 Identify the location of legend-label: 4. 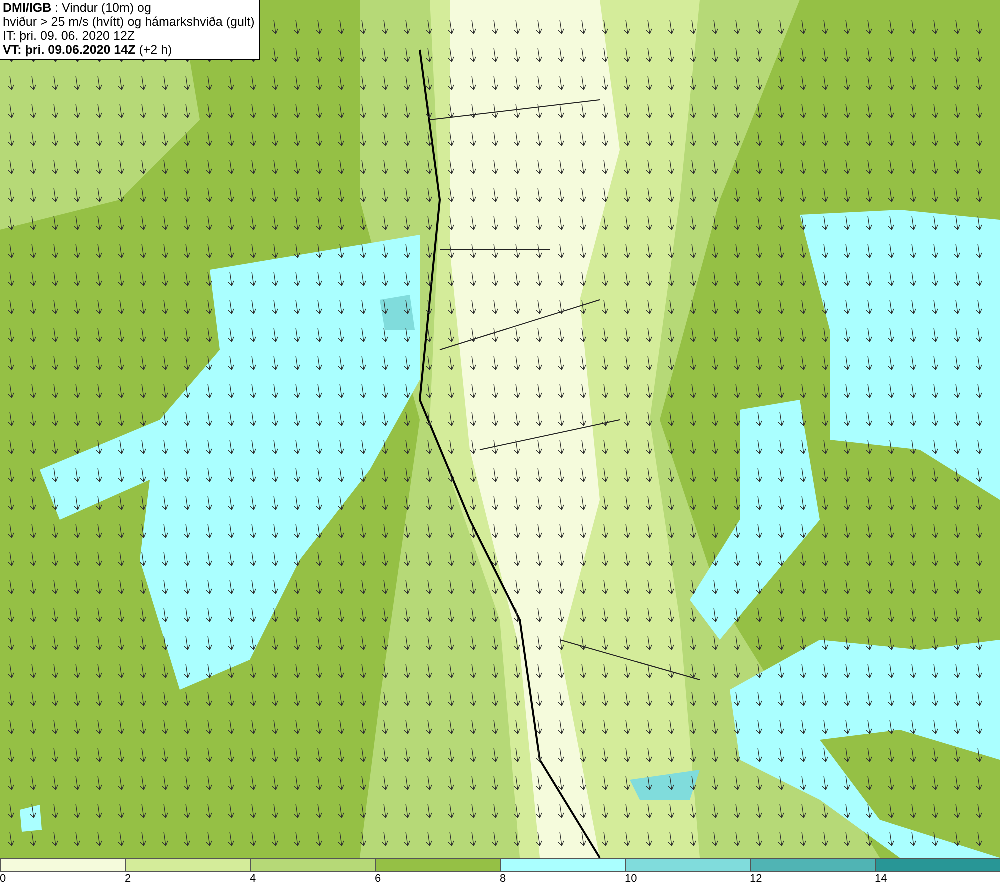
(253, 879).